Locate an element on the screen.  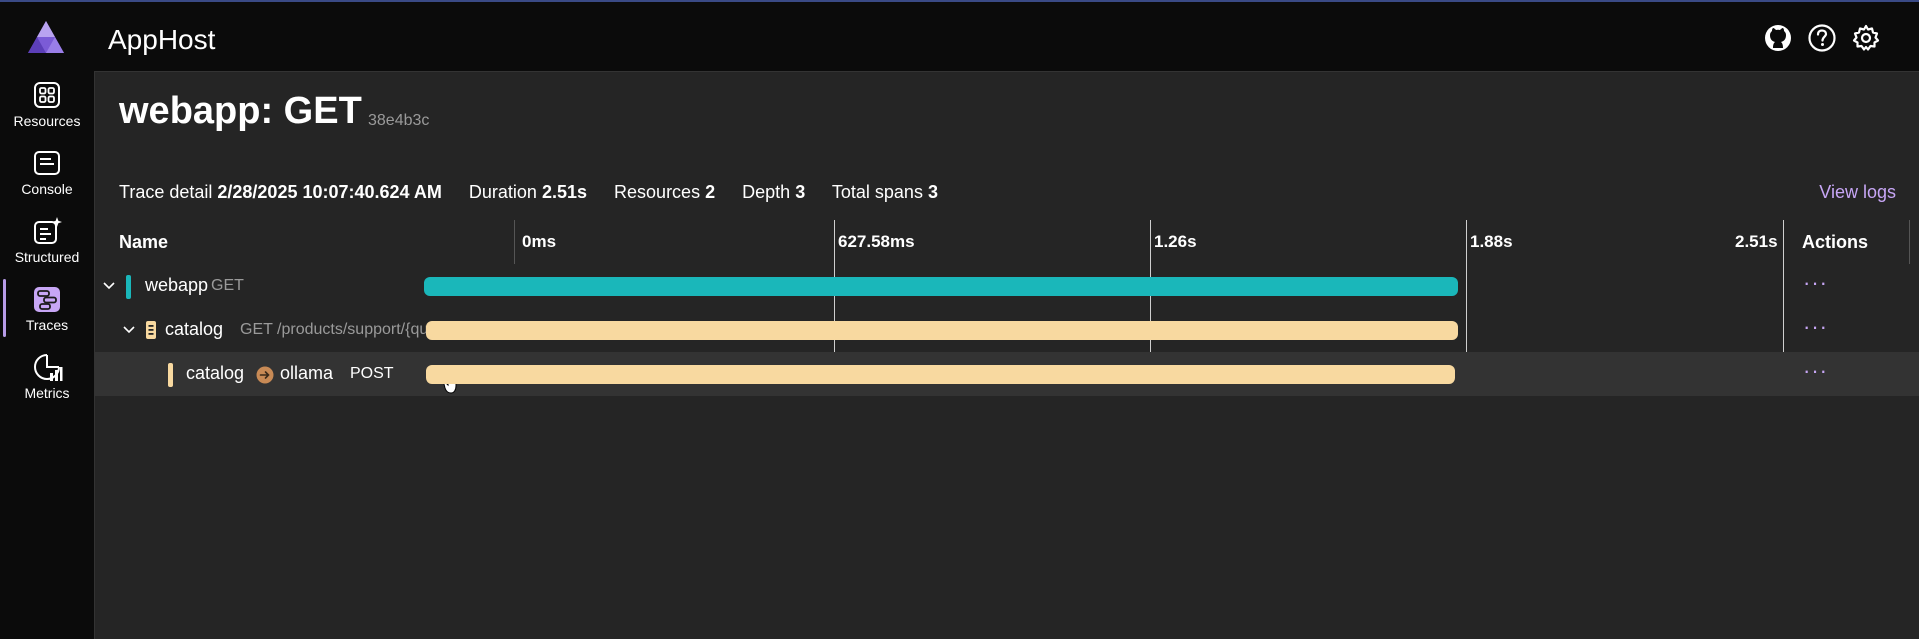
actions-column-header: Actions is located at coordinates (1835, 242).